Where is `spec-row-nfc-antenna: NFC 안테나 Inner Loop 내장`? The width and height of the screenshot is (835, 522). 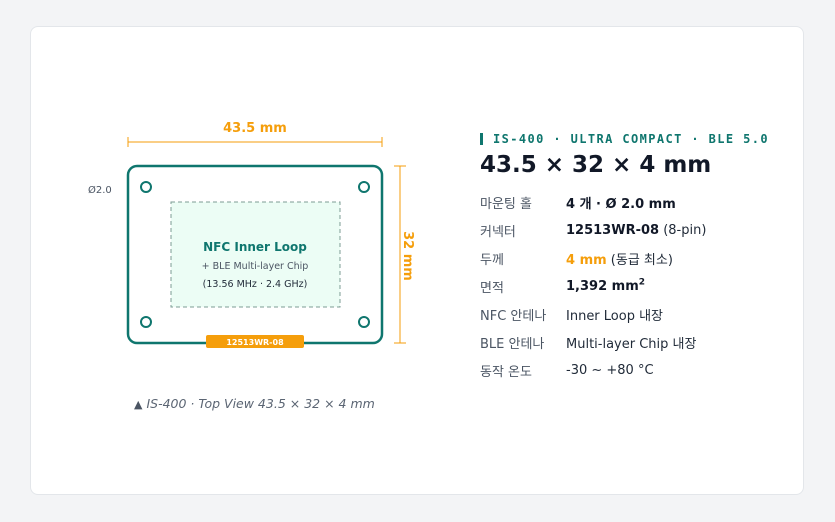 spec-row-nfc-antenna: NFC 안테나 Inner Loop 내장 is located at coordinates (640, 314).